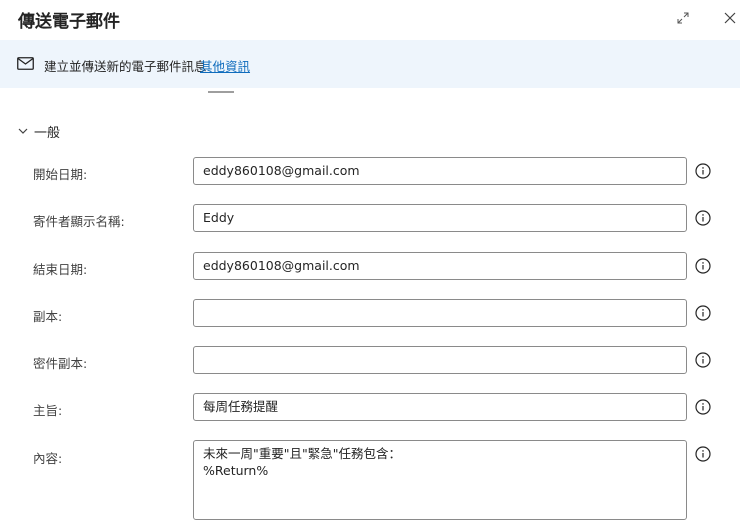 This screenshot has width=740, height=520. What do you see at coordinates (60, 174) in the screenshot?
I see `field-label-start-date: 開始日期:` at bounding box center [60, 174].